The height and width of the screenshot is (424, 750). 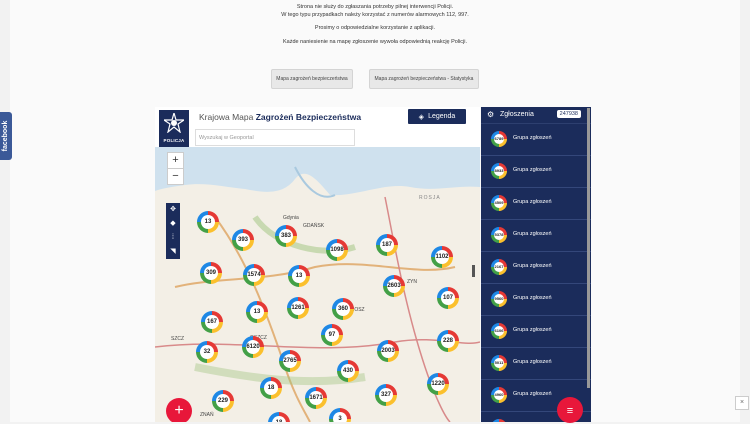 I want to click on group-marker-icon: 5378, so click(x=499, y=235).